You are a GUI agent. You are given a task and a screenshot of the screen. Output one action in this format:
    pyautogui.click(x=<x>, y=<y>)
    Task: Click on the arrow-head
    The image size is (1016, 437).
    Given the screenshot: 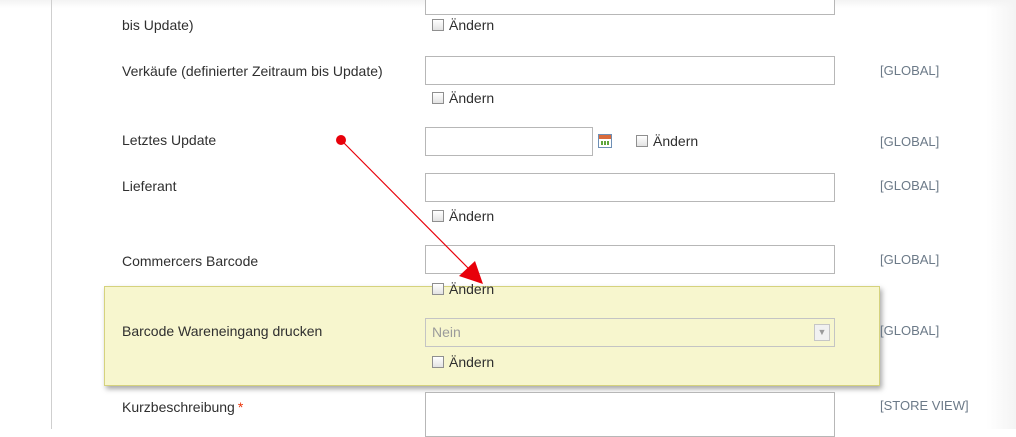 What is the action you would take?
    pyautogui.click(x=471, y=272)
    